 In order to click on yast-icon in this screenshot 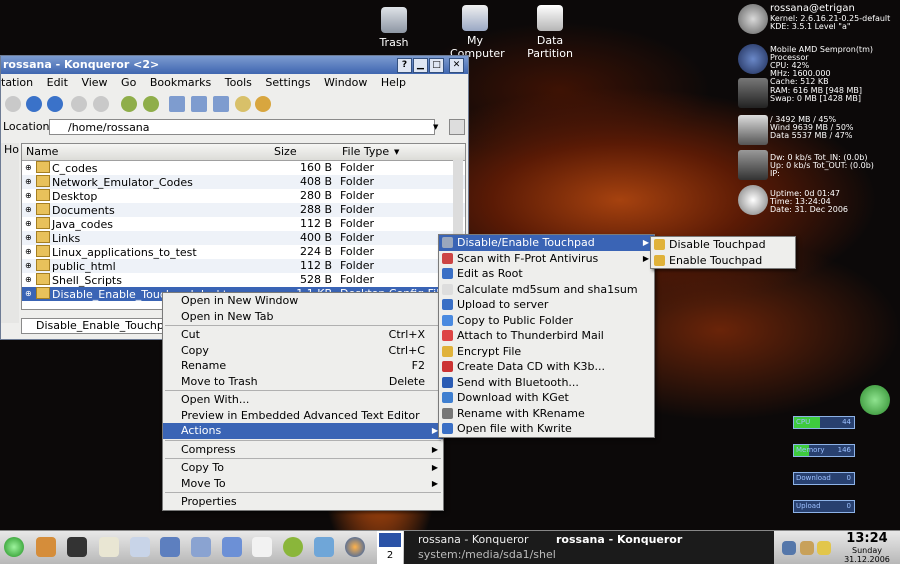, I will do `click(293, 547)`.